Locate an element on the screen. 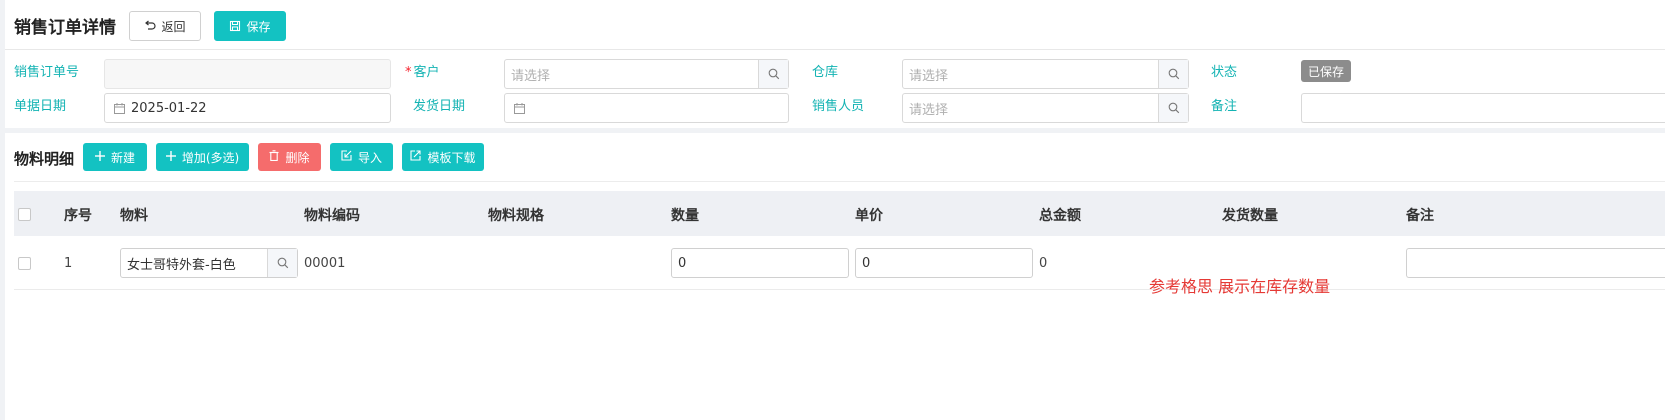  salesperson-placeholder: 请选择 is located at coordinates (929, 110).